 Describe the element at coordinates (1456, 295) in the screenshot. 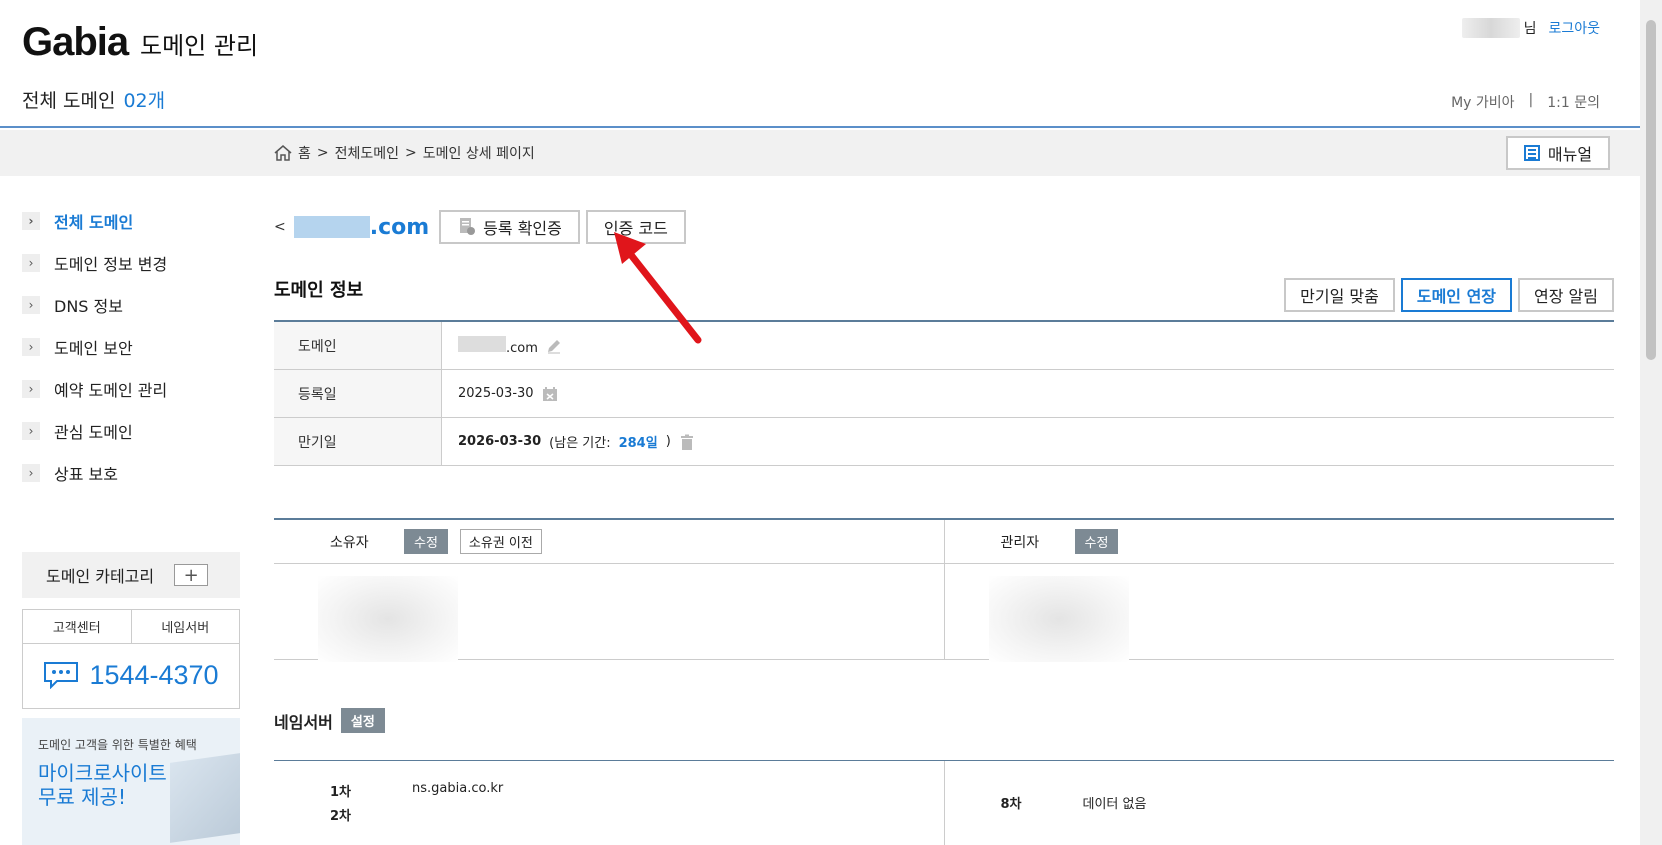

I see `renew-domain-button: 도메인 연장` at that location.